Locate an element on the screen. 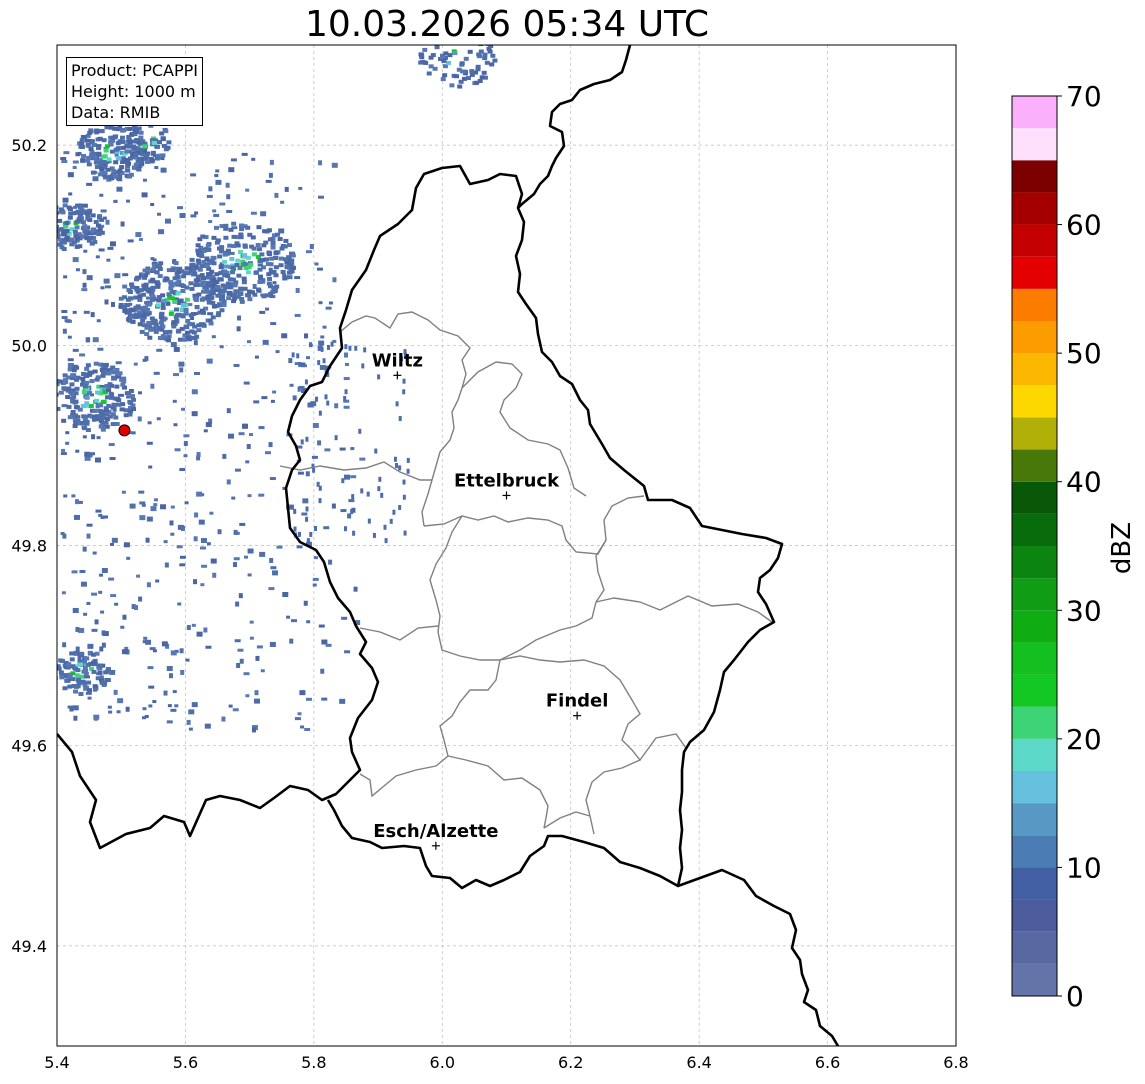 The image size is (1145, 1084). city-label: Ettelbruck is located at coordinates (507, 480).